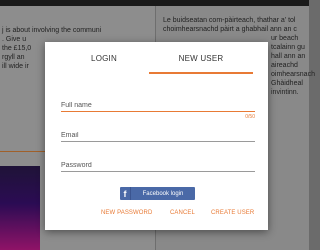 The height and width of the screenshot is (250, 320). I want to click on password-underline, so click(158, 171).